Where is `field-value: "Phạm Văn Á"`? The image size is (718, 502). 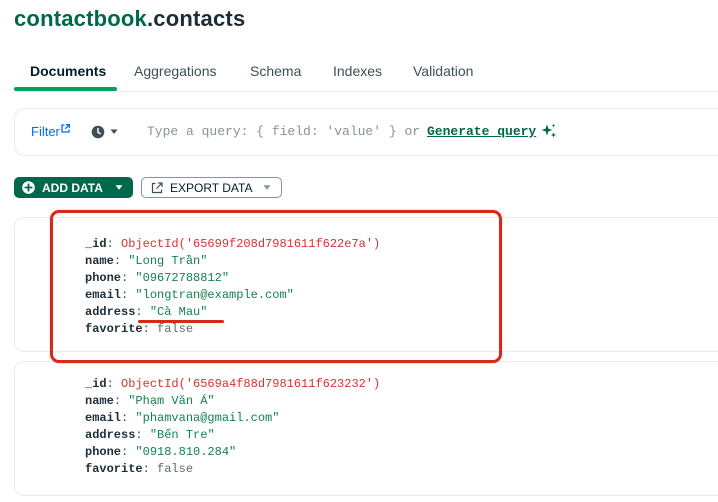
field-value: "Phạm Văn Á" is located at coordinates (171, 401).